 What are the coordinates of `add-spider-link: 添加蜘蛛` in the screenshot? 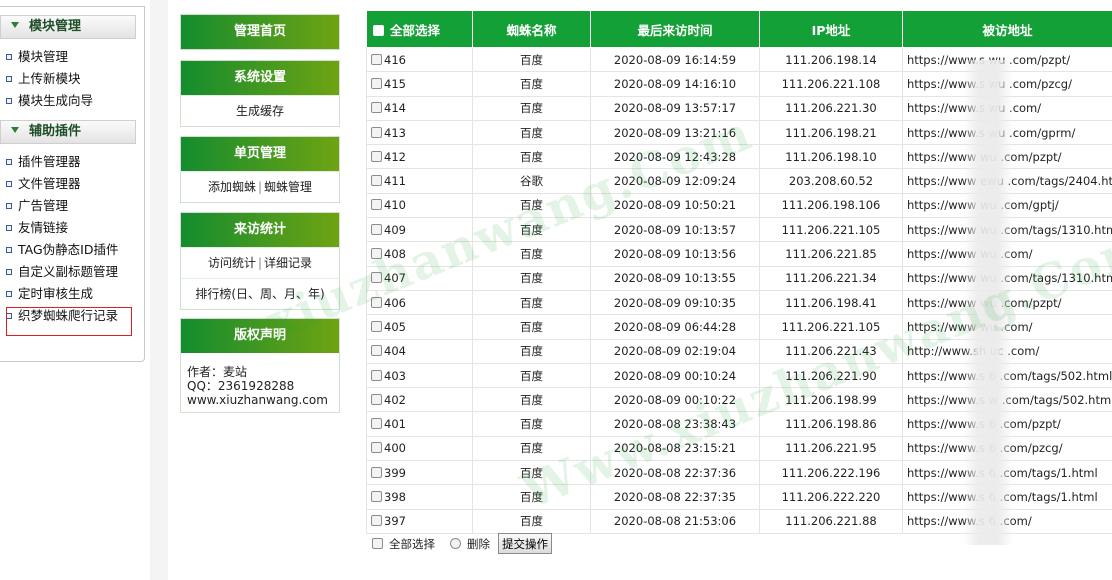 It's located at (232, 187).